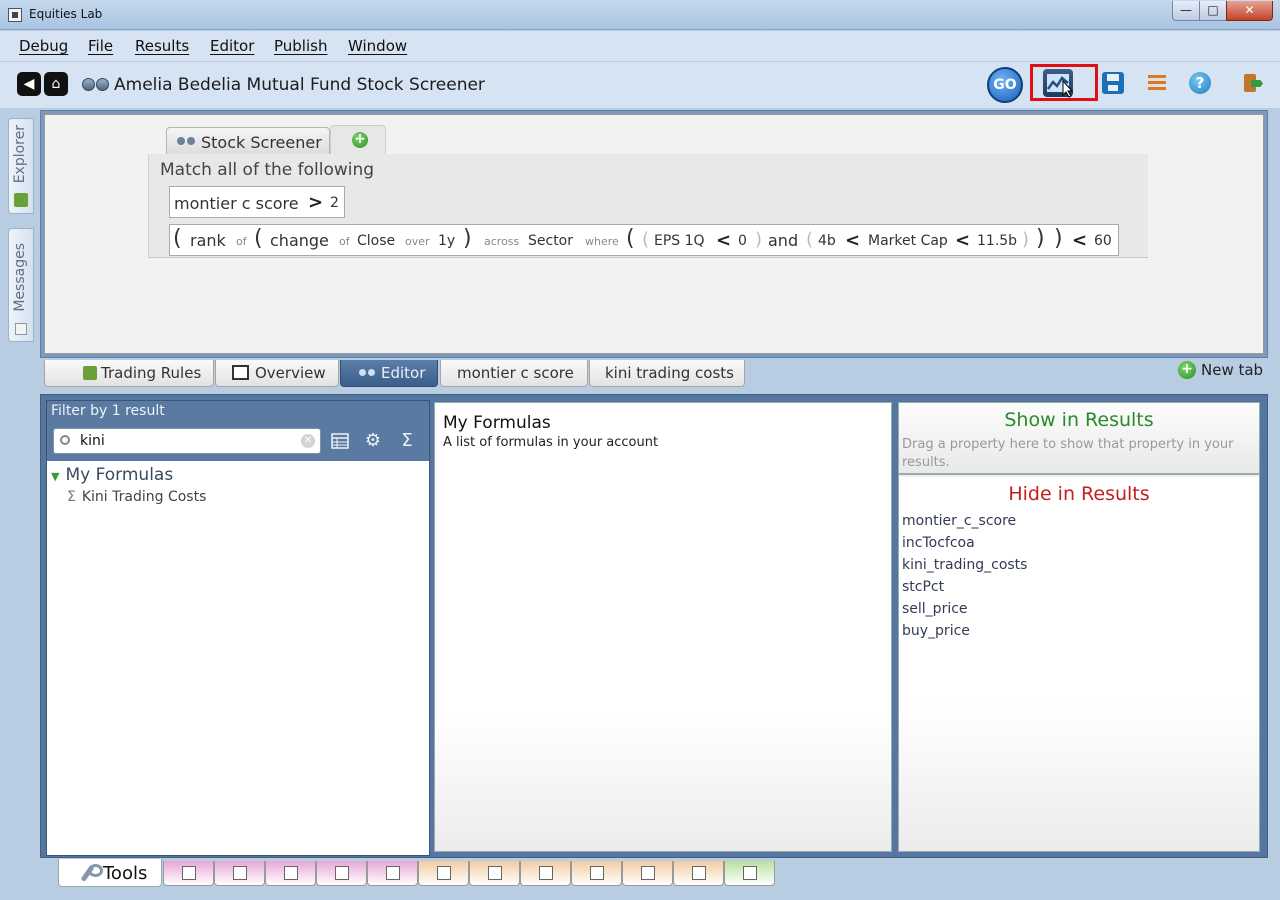 This screenshot has width=1280, height=900. I want to click on list-icon, so click(1157, 83).